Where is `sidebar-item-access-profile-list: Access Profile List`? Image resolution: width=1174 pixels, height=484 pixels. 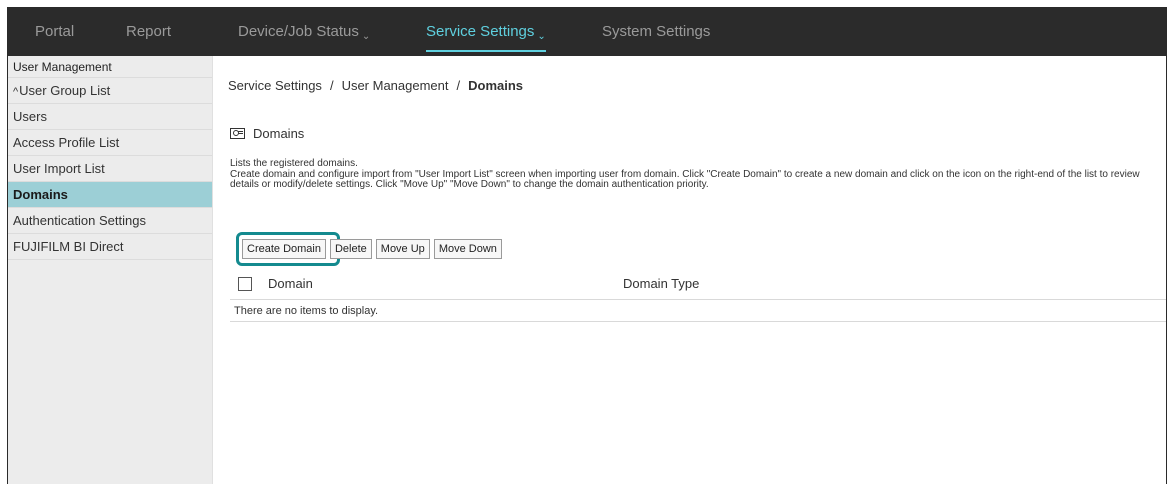 sidebar-item-access-profile-list: Access Profile List is located at coordinates (110, 143).